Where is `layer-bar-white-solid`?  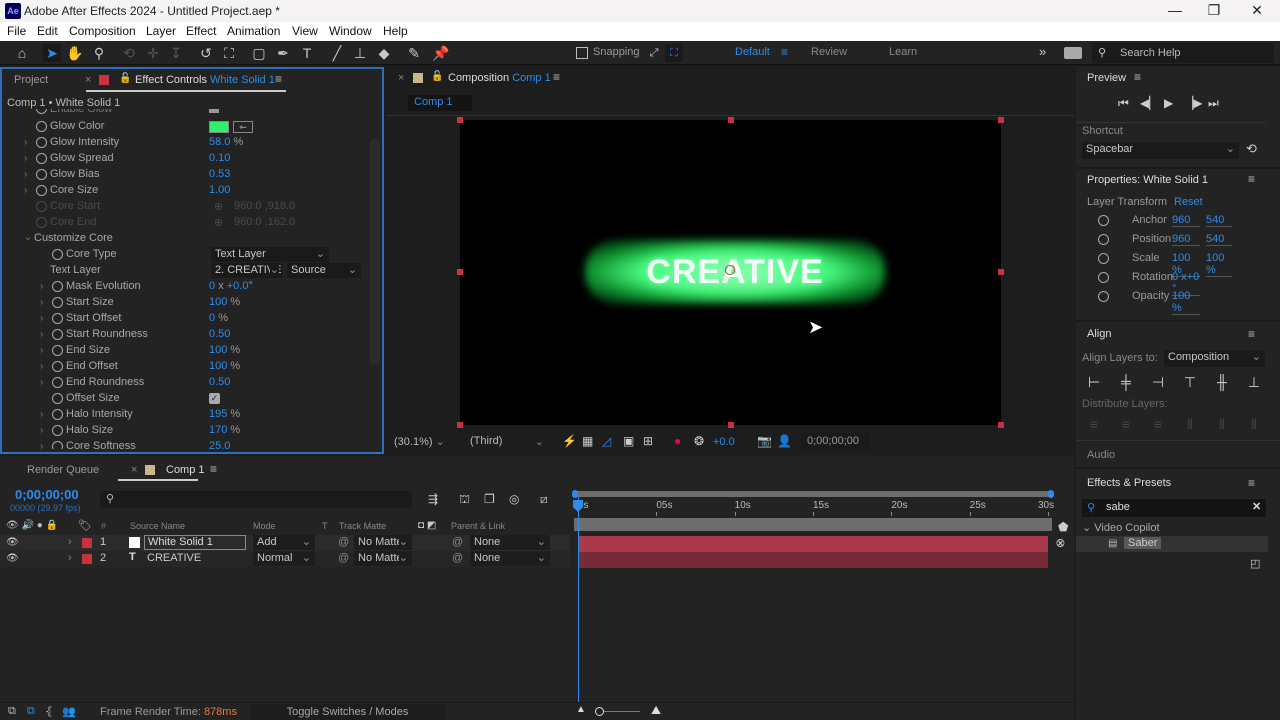 layer-bar-white-solid is located at coordinates (813, 544).